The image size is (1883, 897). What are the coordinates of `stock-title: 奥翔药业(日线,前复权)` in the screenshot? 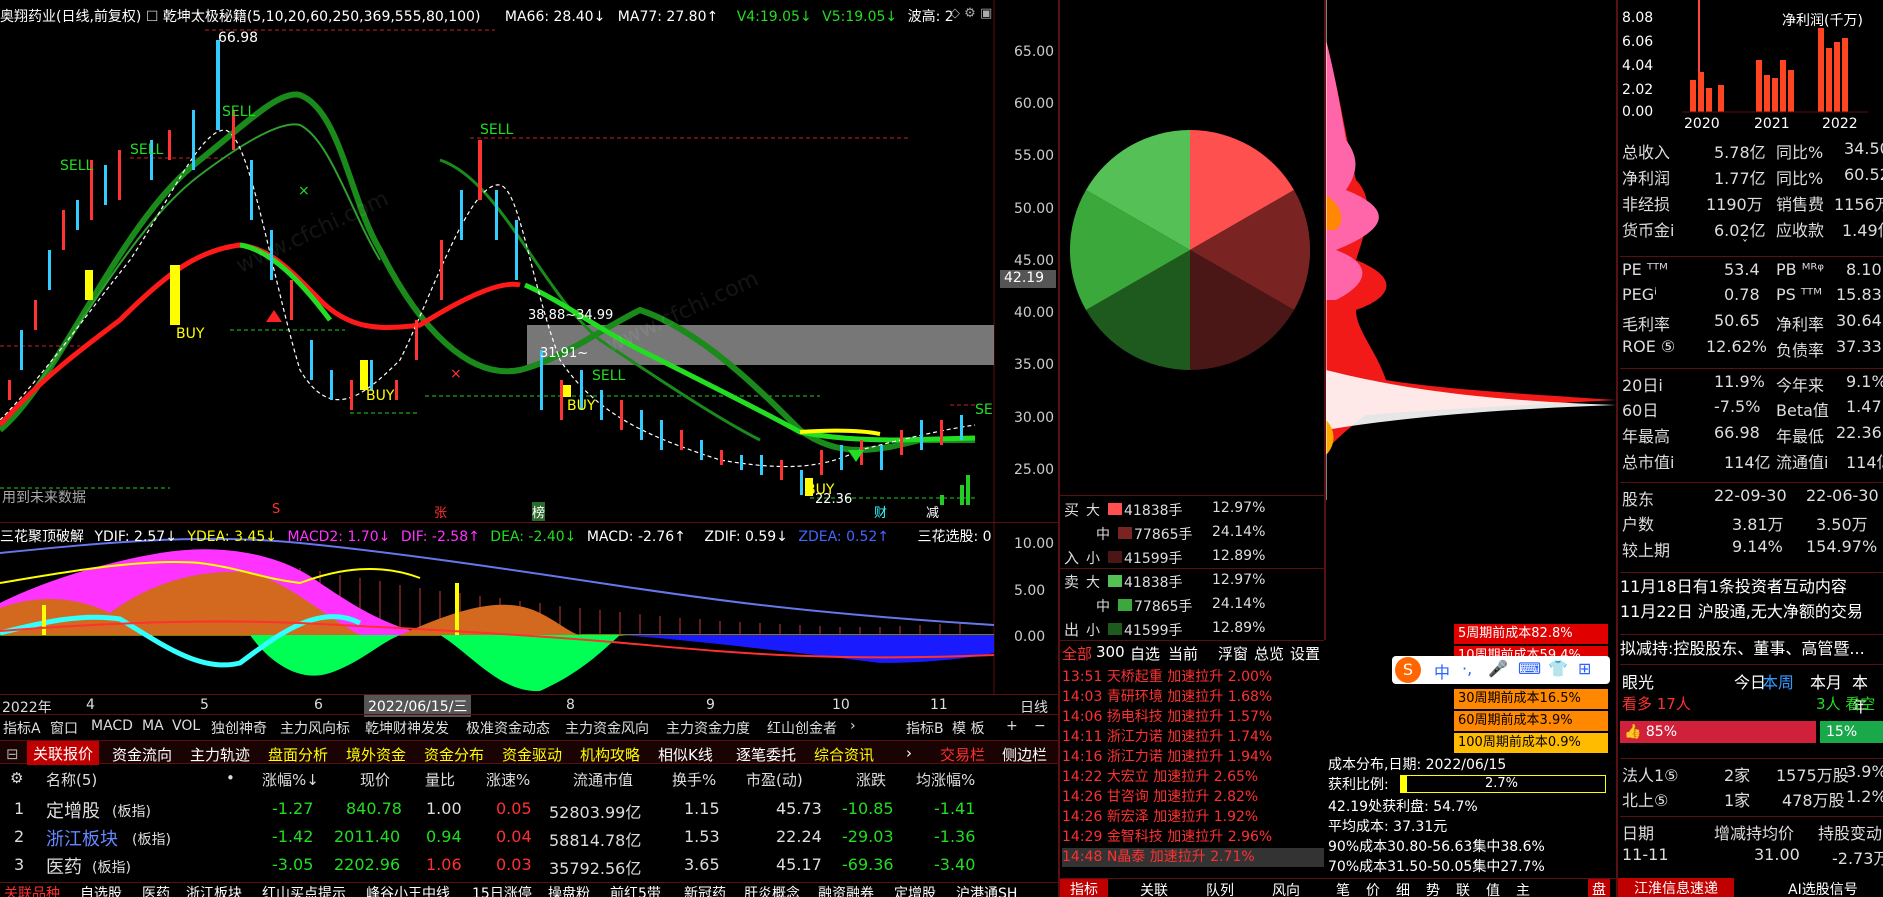 It's located at (70, 17).